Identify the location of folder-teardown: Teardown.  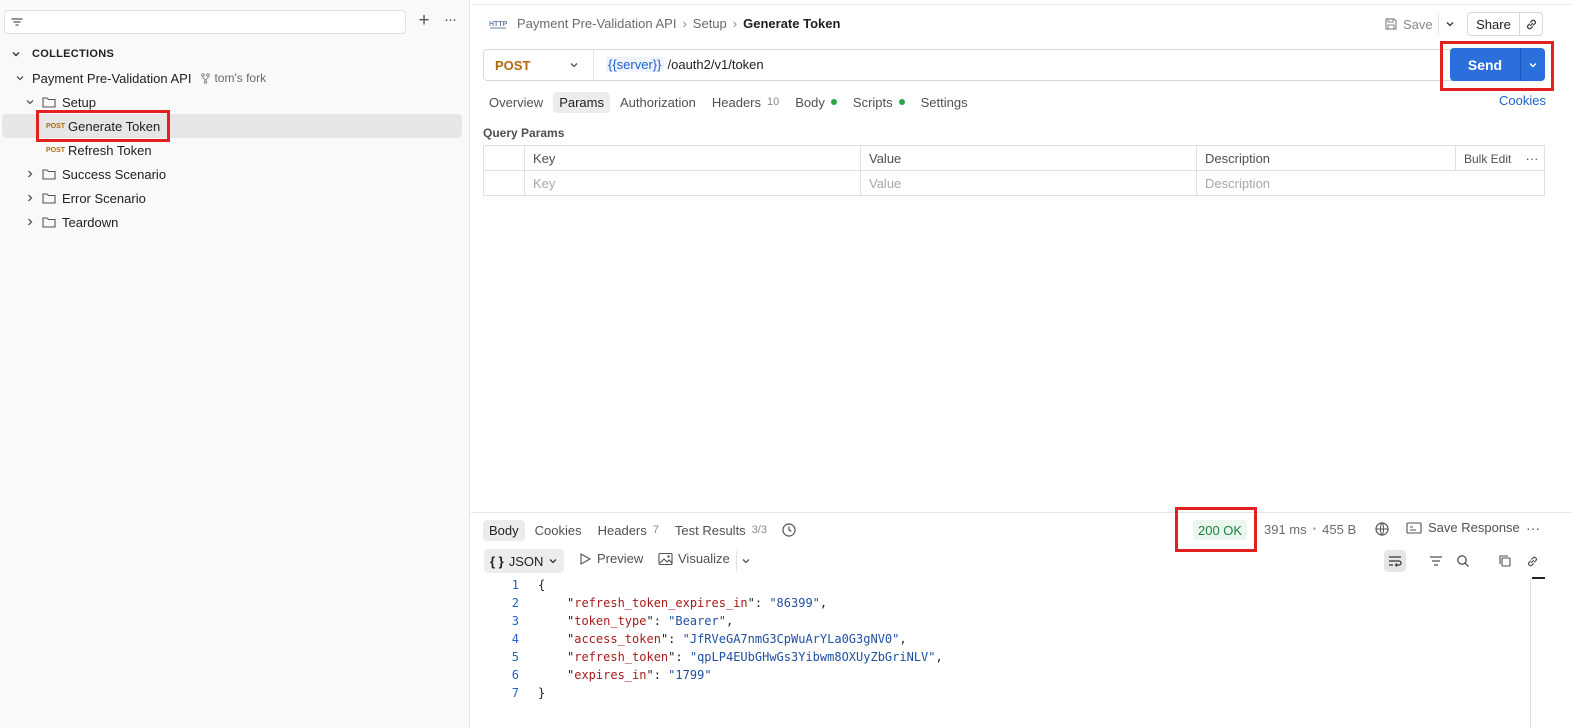
(71, 222).